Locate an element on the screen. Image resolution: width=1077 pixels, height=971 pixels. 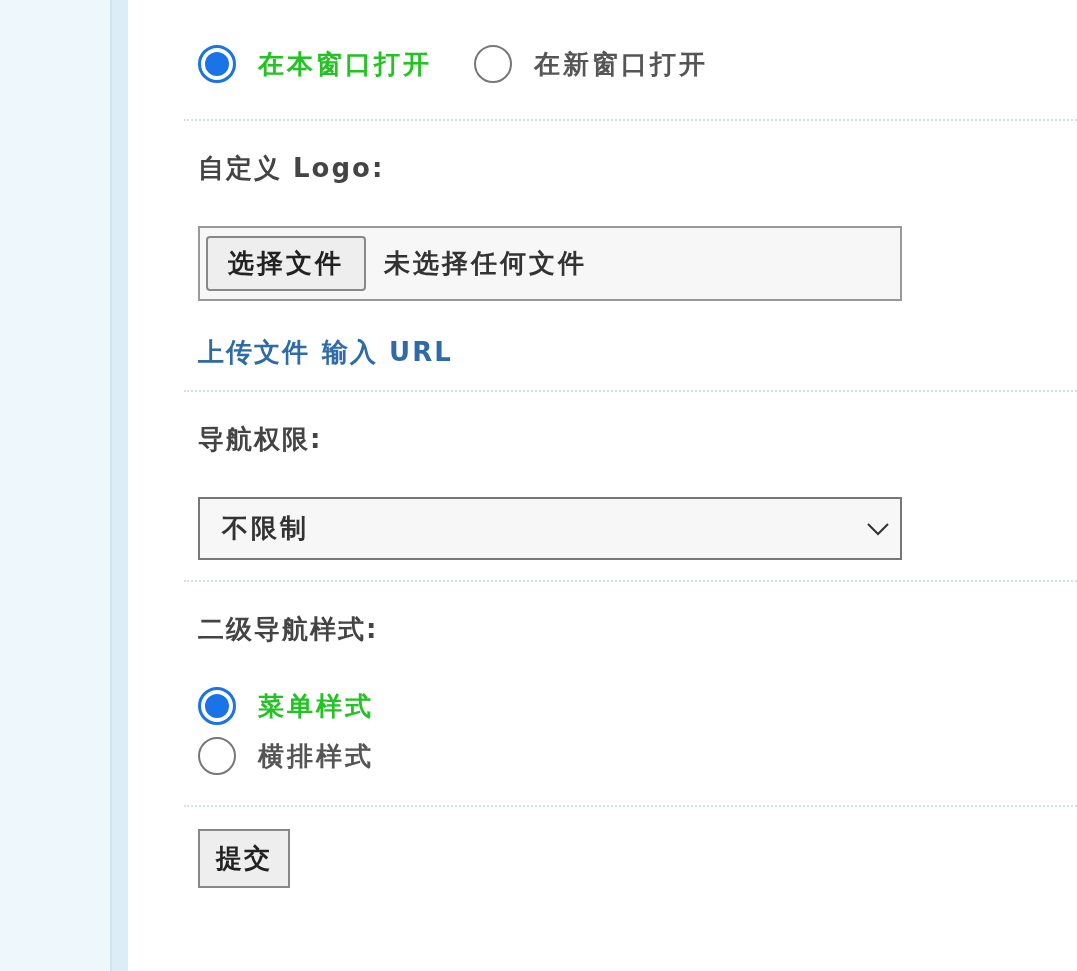
radio-label: 菜单样式 is located at coordinates (316, 706).